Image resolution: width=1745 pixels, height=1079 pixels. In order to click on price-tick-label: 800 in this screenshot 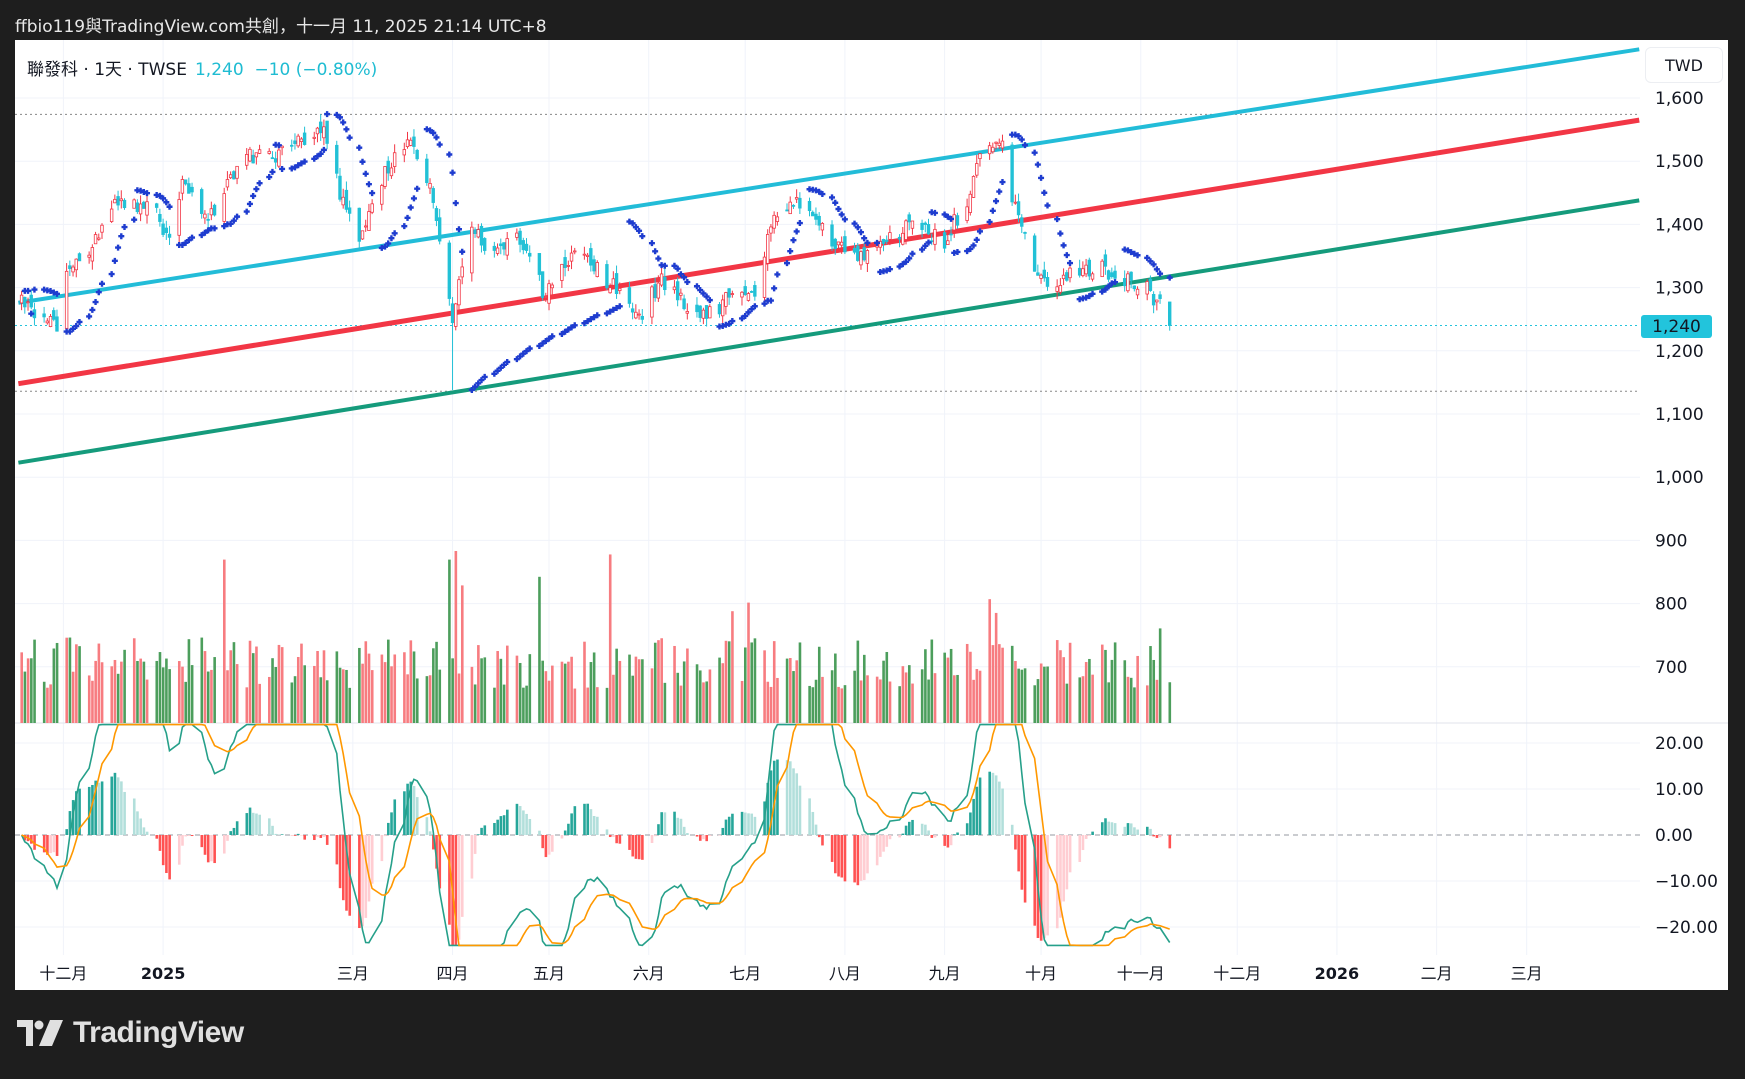, I will do `click(1671, 605)`.